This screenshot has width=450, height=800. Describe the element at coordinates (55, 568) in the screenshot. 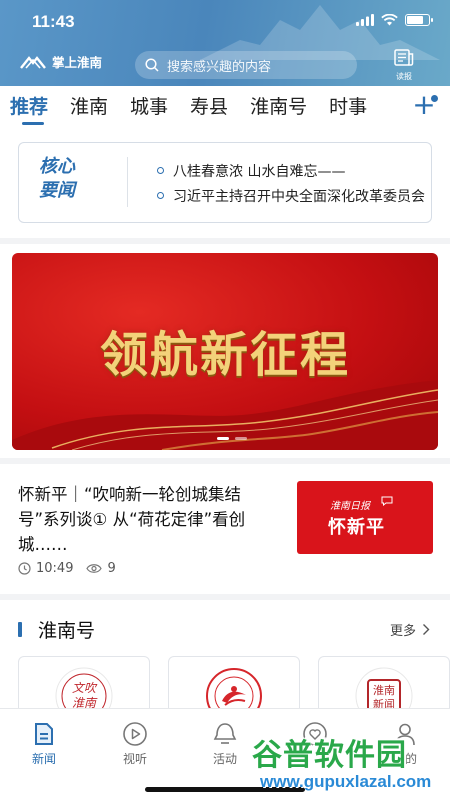

I see `article-time: 10:49` at that location.